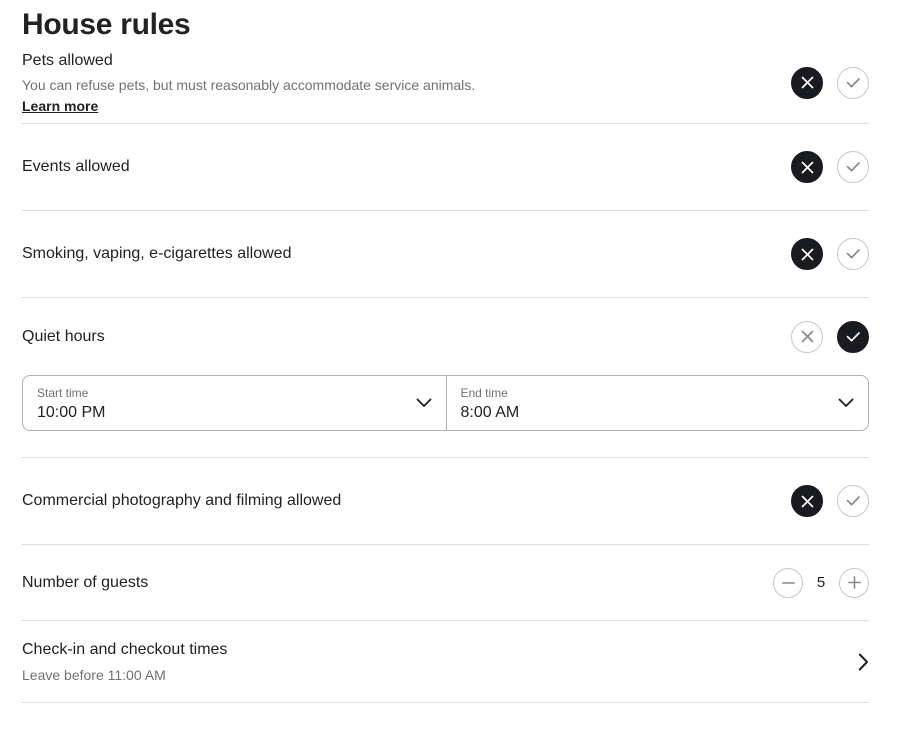 Image resolution: width=898 pixels, height=730 pixels. What do you see at coordinates (830, 82) in the screenshot?
I see `toggle-group-pets-allowed` at bounding box center [830, 82].